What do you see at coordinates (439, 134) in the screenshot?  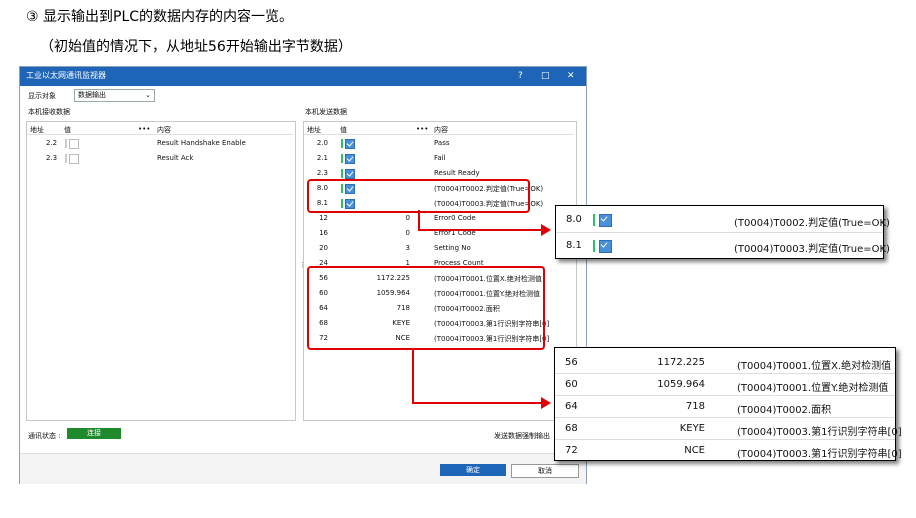 I see `send-header-divider` at bounding box center [439, 134].